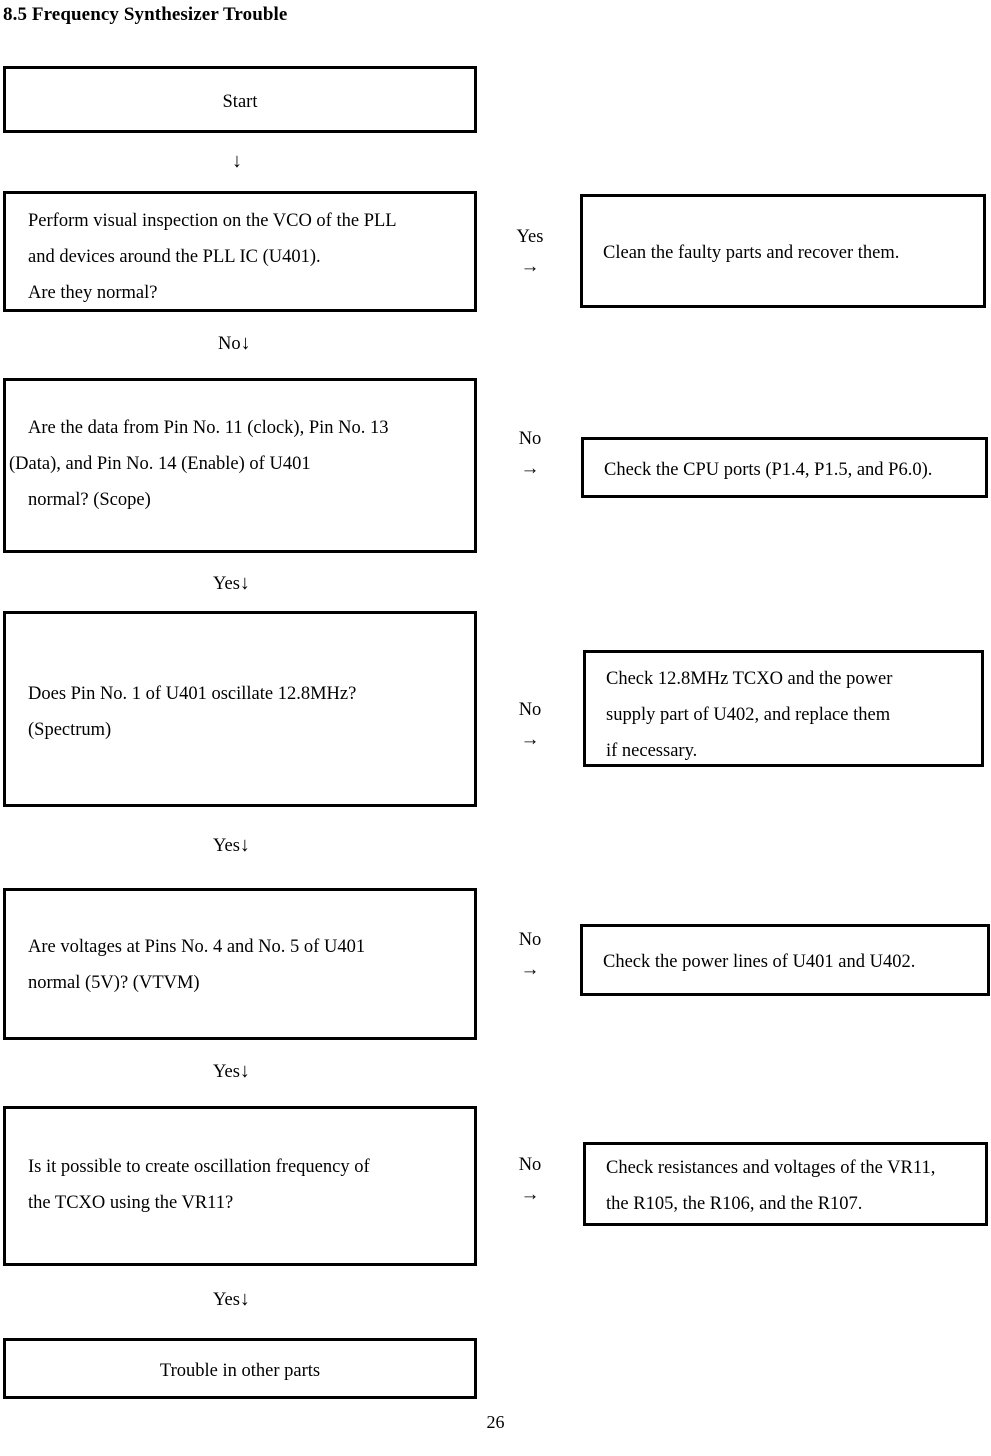 The height and width of the screenshot is (1456, 991). Describe the element at coordinates (749, 679) in the screenshot. I see `action-line: Check 12.8MHz TCXO and the power` at that location.